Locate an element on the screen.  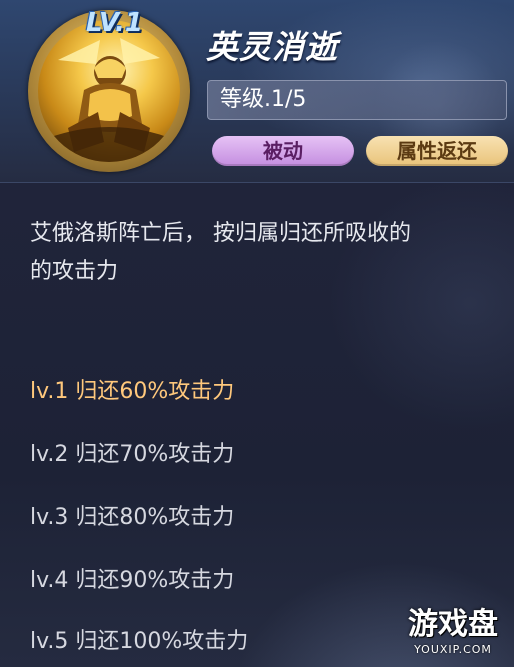
watermark-title: 游戏盘 is located at coordinates (453, 624).